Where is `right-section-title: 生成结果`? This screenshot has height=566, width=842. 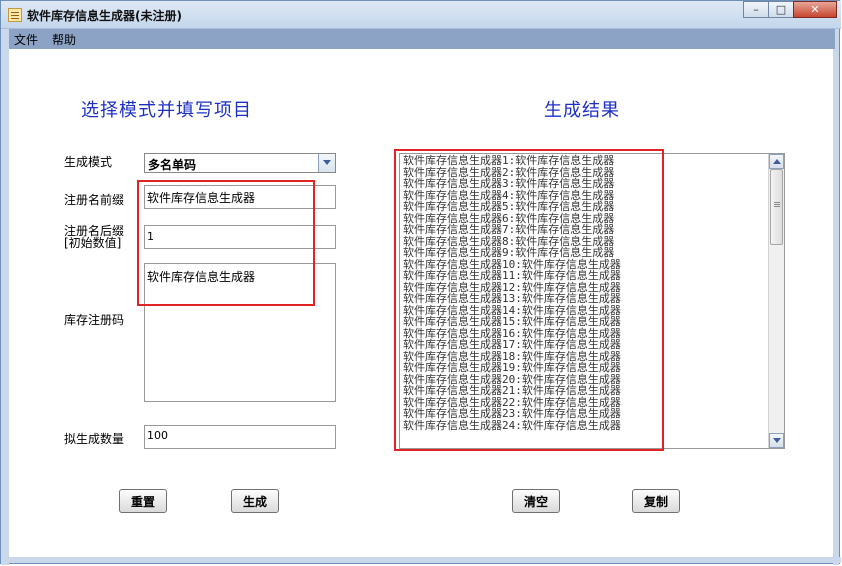 right-section-title: 生成结果 is located at coordinates (582, 110).